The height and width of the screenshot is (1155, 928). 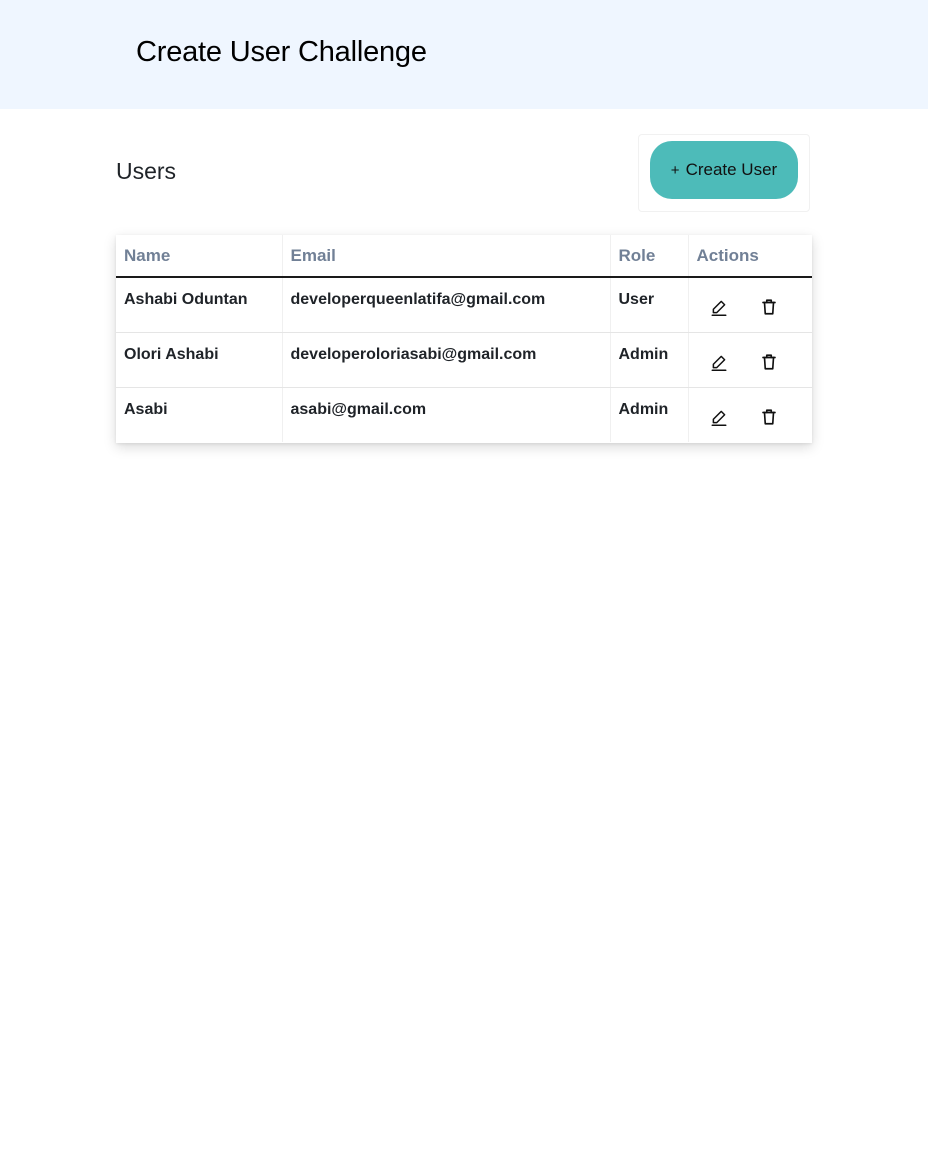 I want to click on app-title: Create User Challenge, so click(x=281, y=52).